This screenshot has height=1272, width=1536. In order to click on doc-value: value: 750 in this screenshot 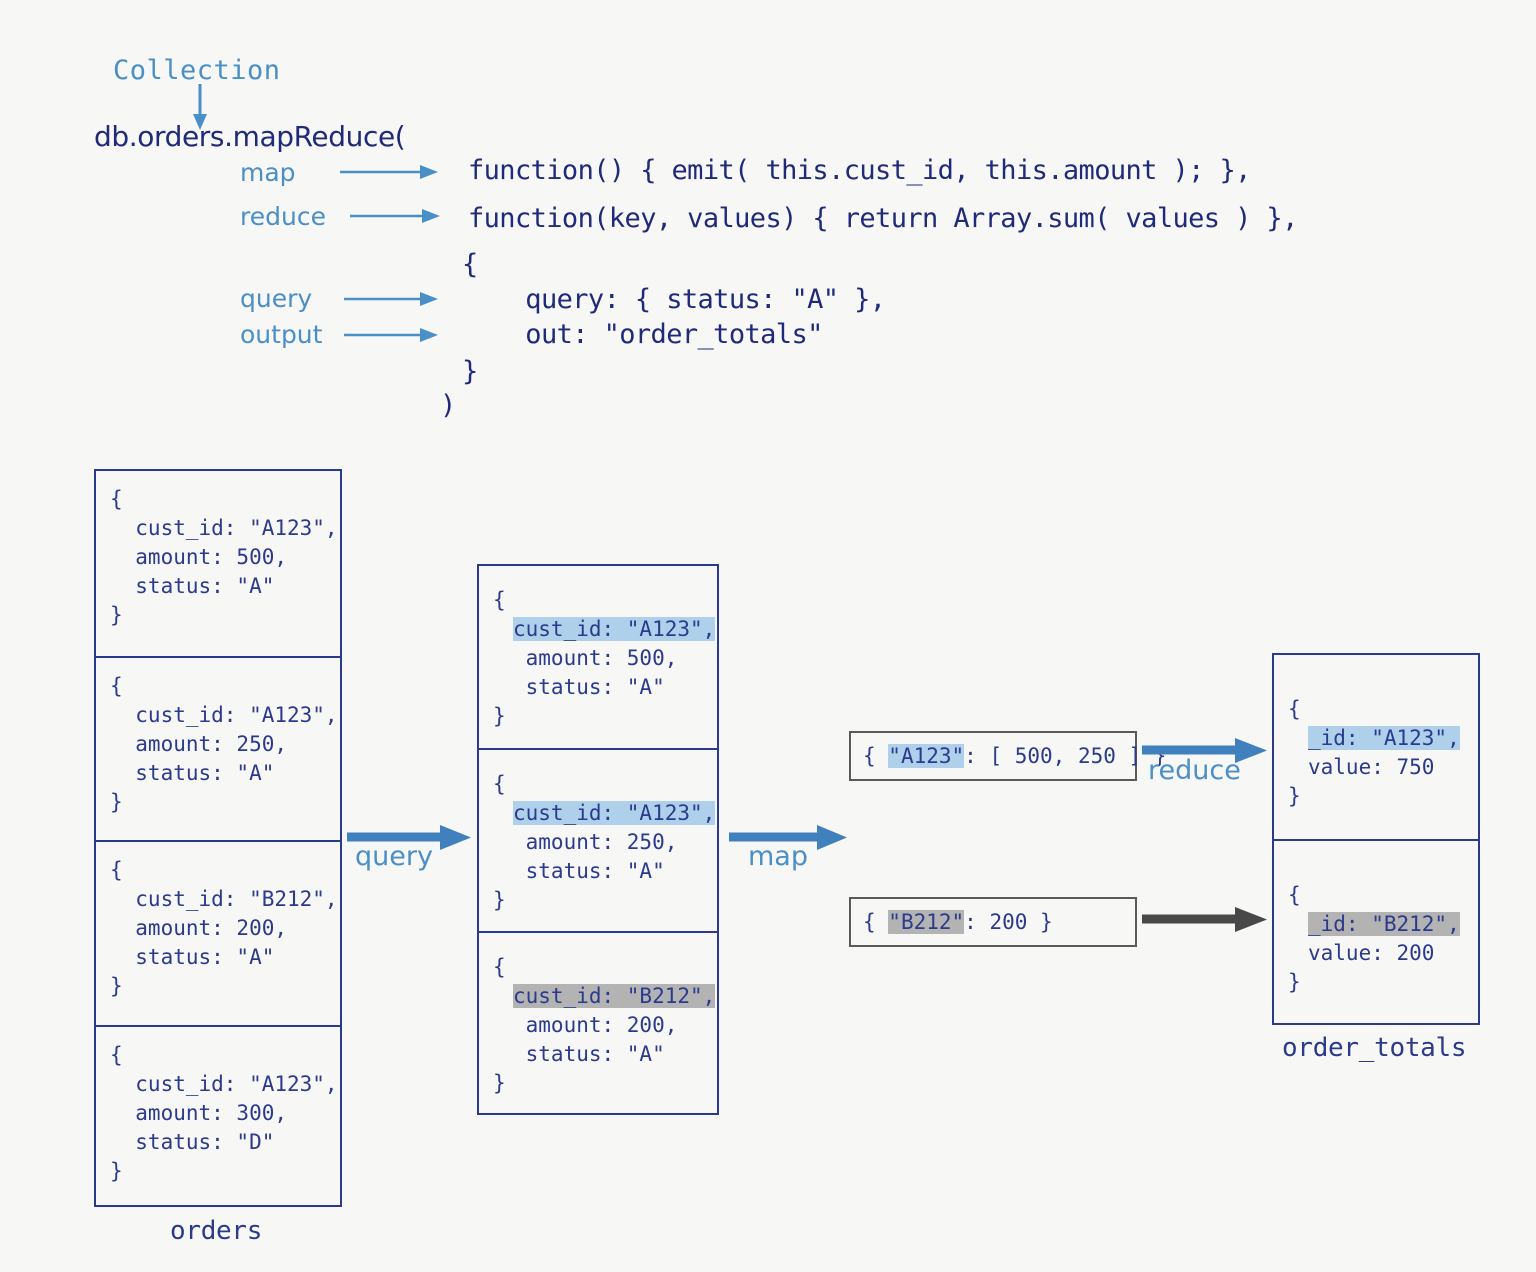, I will do `click(1371, 767)`.